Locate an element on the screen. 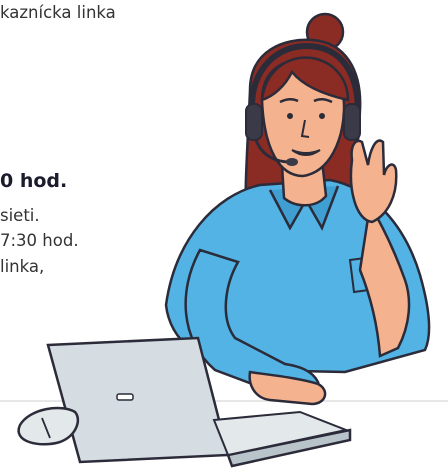 The image size is (448, 470). left-eye is located at coordinates (290, 116).